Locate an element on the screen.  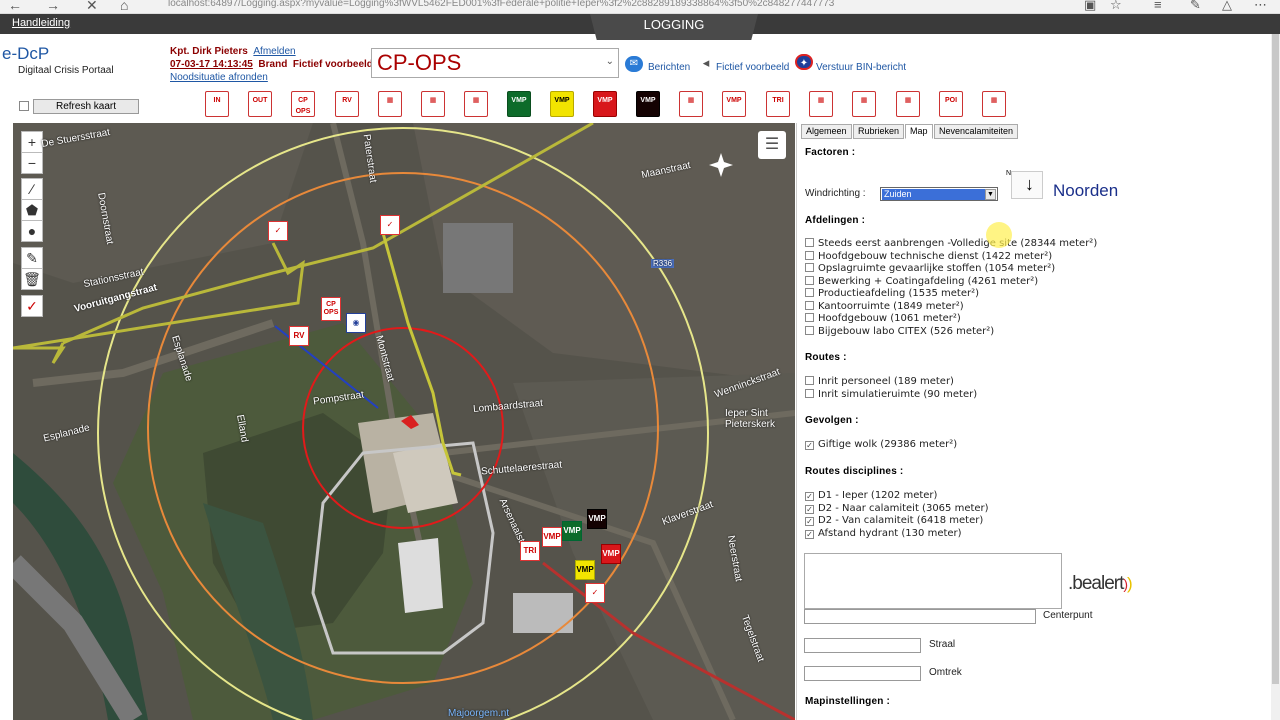
draw-circle-icon: ● is located at coordinates (32, 231).